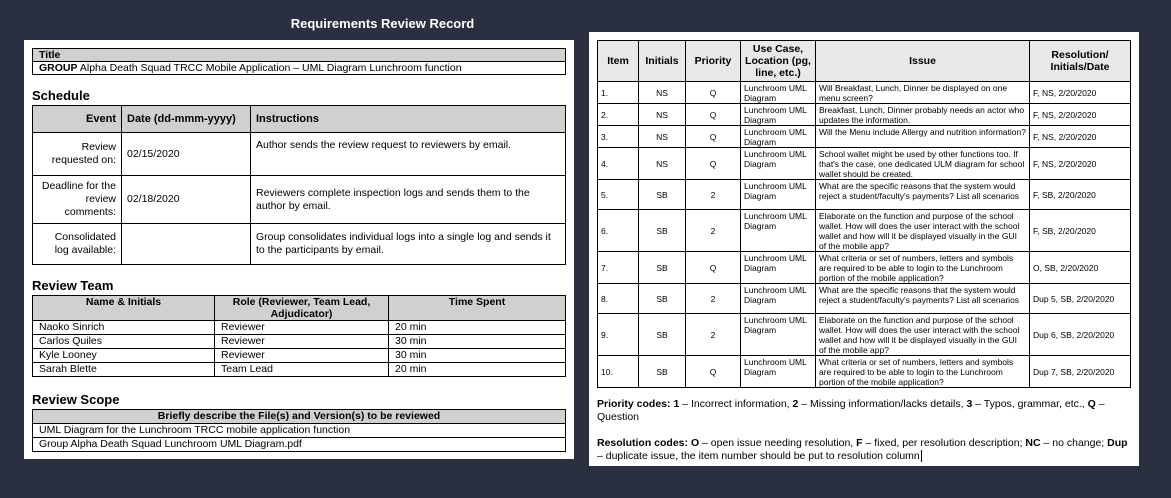 This screenshot has width=1171, height=498. I want to click on schedule-col-event: Event, so click(77, 119).